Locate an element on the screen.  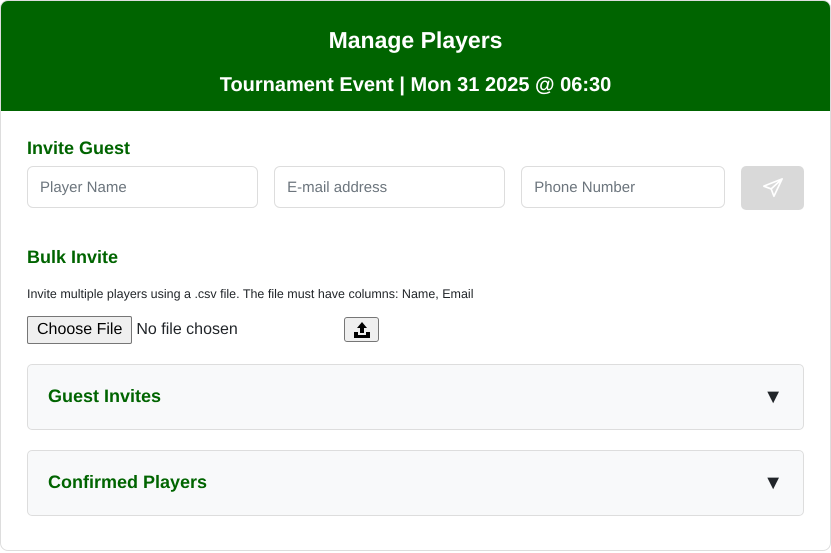
upload-button is located at coordinates (362, 329).